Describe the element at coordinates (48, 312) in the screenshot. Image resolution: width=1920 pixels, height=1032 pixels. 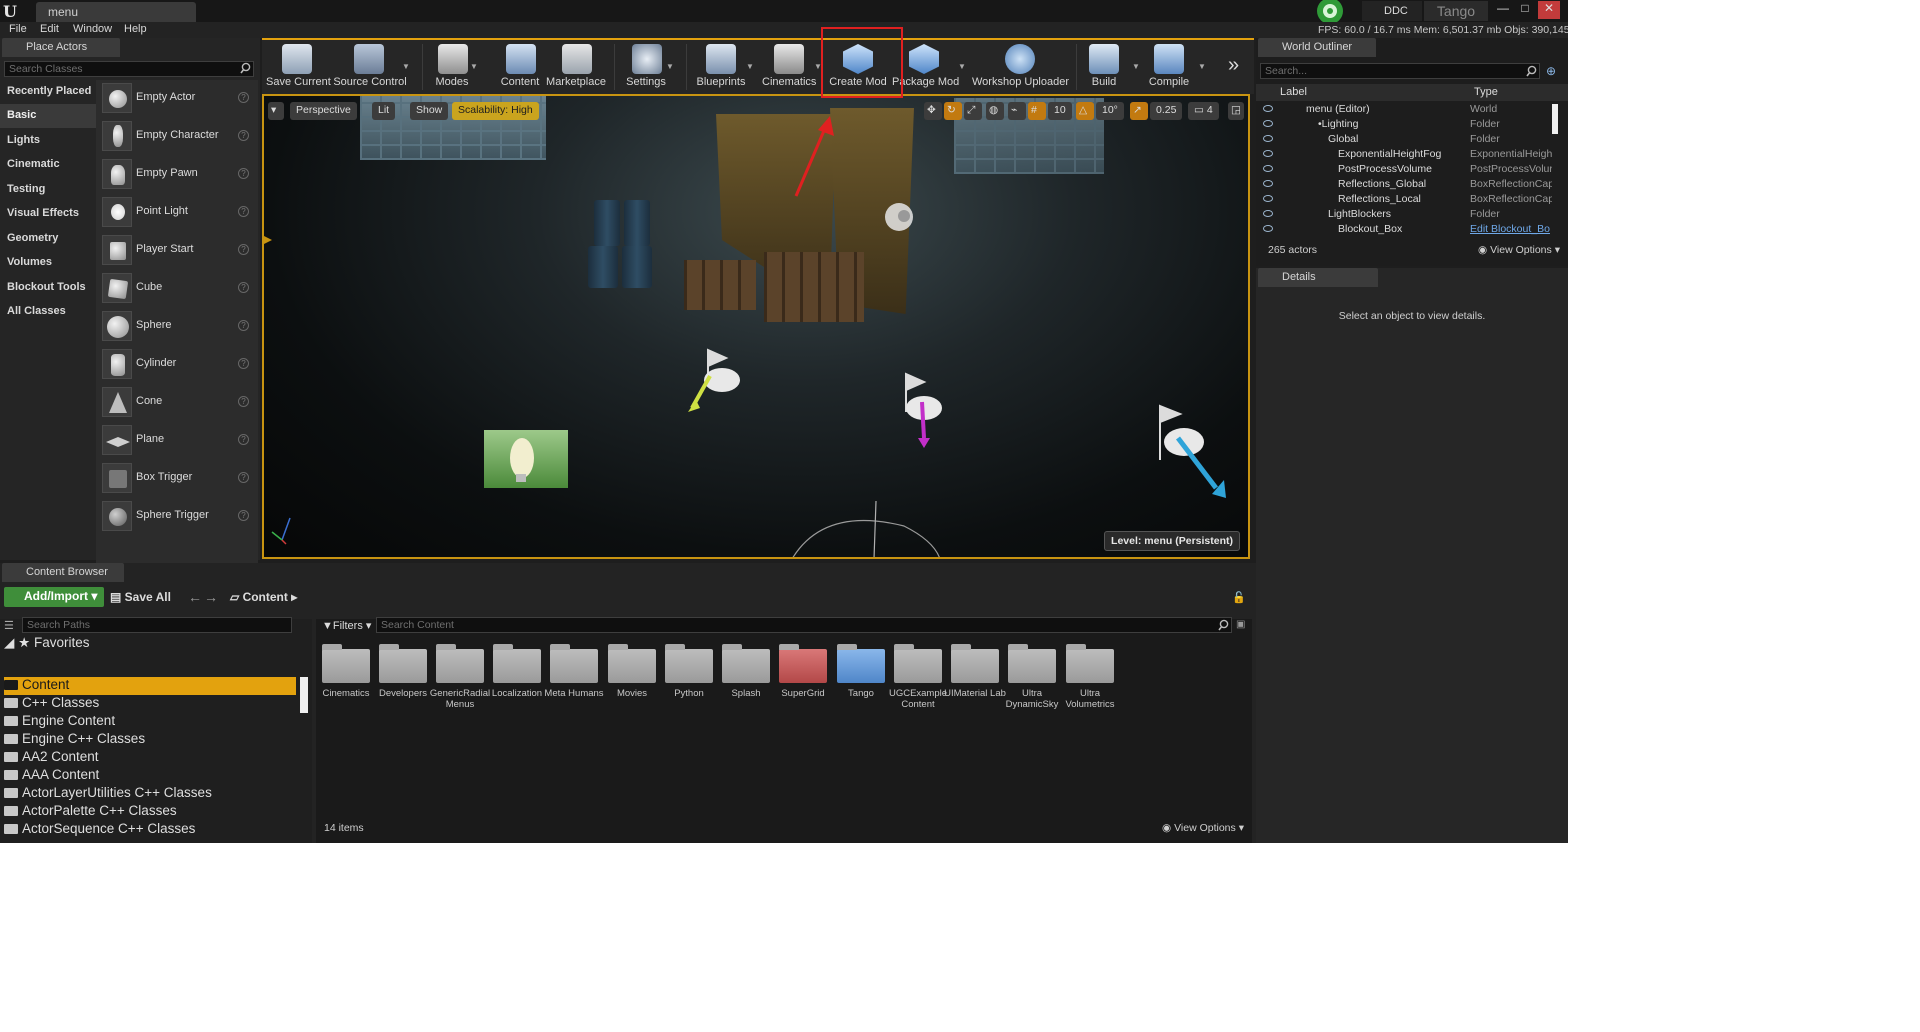
I see `category-all-classes: All Classes` at that location.